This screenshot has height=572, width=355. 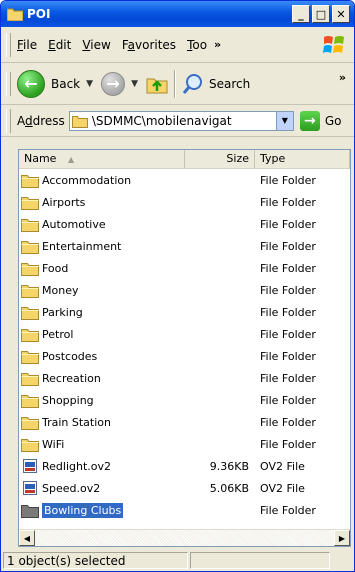 I want to click on scroll-track, so click(x=184, y=538).